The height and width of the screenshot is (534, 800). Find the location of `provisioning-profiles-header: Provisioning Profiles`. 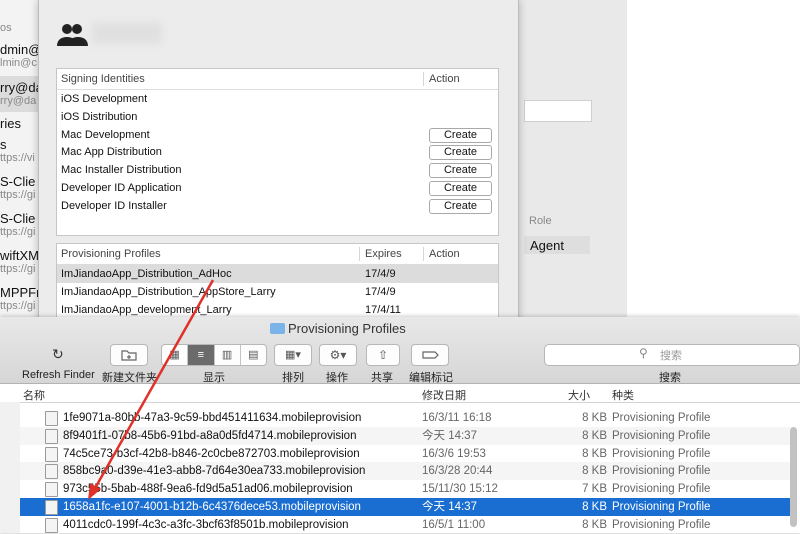

provisioning-profiles-header: Provisioning Profiles is located at coordinates (111, 254).